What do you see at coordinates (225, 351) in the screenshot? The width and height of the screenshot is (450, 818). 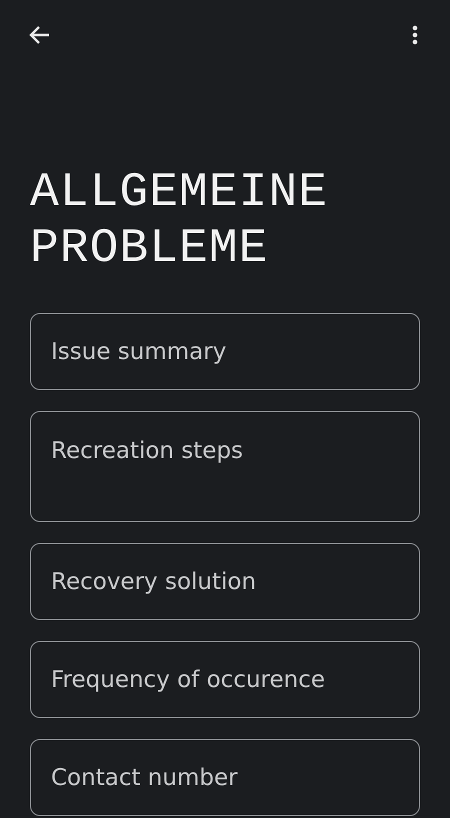 I see `input-field: Issue summary` at bounding box center [225, 351].